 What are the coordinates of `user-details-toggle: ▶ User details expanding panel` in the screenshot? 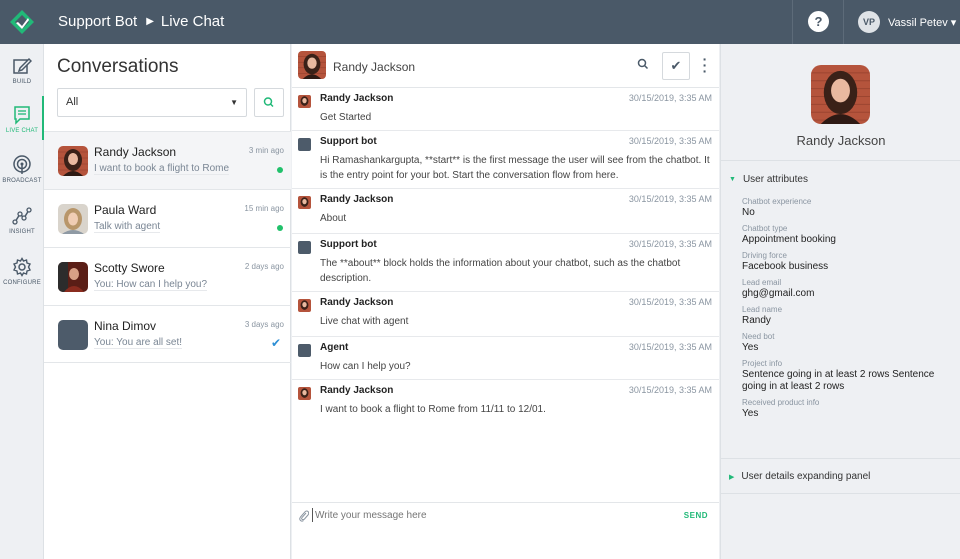 It's located at (799, 476).